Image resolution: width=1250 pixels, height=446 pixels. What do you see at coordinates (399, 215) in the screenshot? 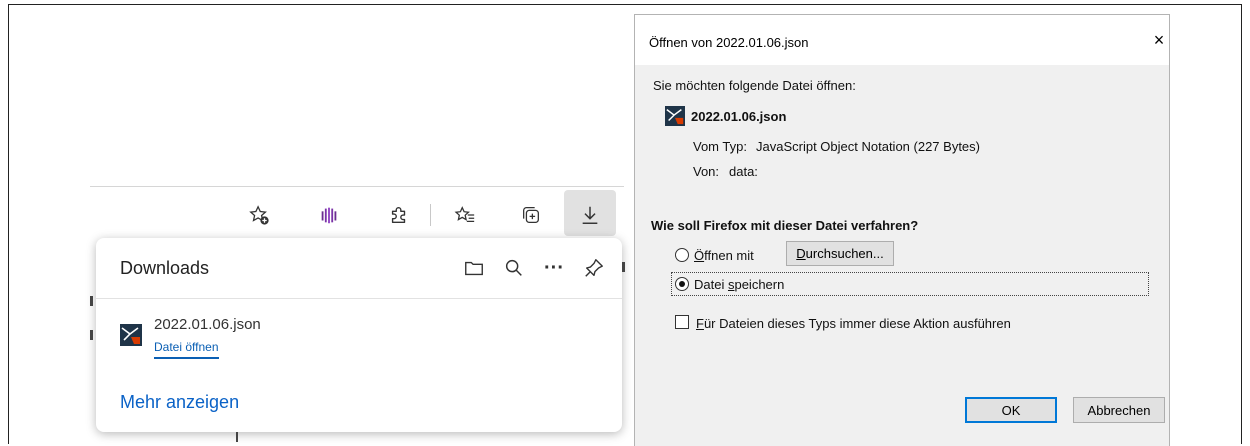
I see `extensions-puzzle-icon` at bounding box center [399, 215].